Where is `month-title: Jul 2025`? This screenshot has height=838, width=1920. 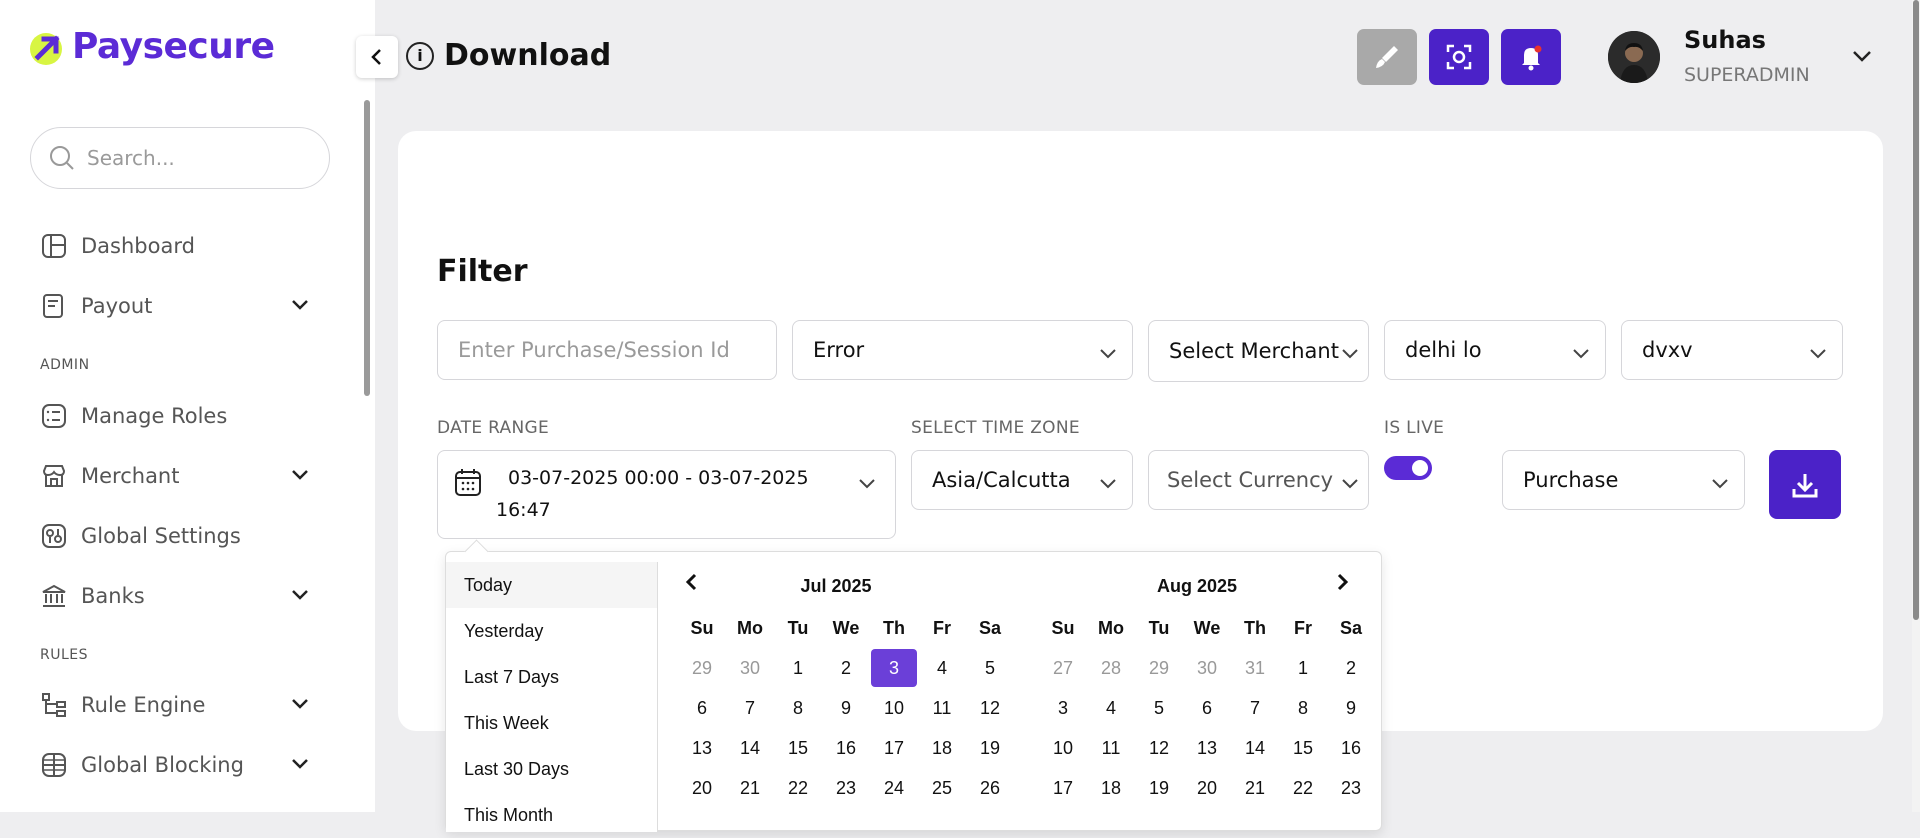 month-title: Jul 2025 is located at coordinates (836, 586).